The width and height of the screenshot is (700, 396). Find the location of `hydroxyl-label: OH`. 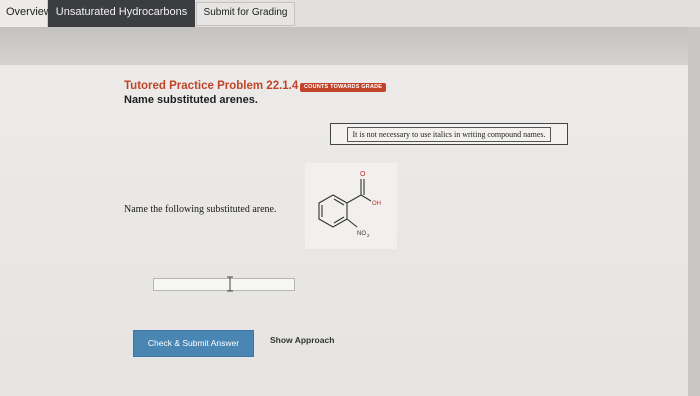

hydroxyl-label: OH is located at coordinates (376, 204).